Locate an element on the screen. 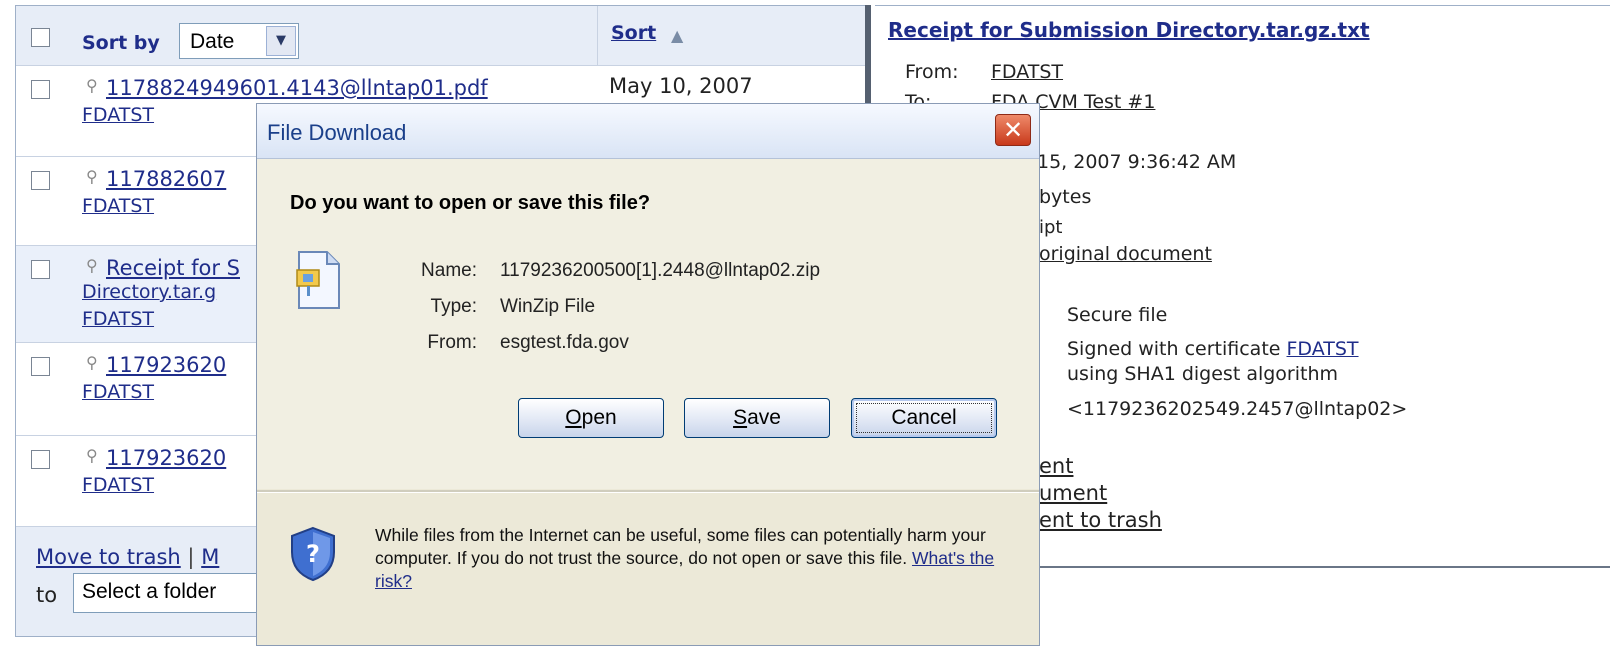 Image resolution: width=1610 pixels, height=646 pixels. type-value: WinZip File is located at coordinates (548, 306).